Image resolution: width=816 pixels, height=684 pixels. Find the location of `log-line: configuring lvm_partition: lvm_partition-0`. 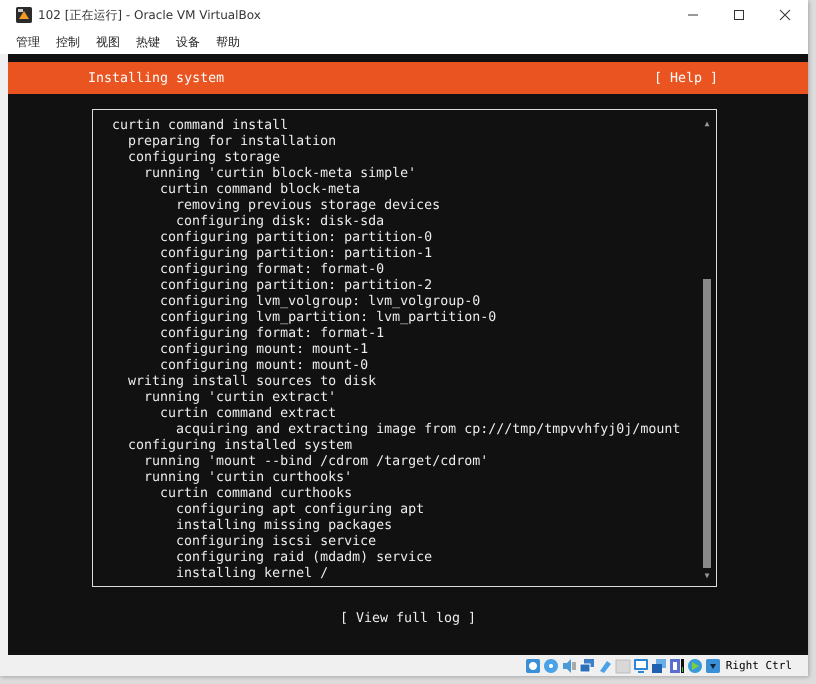

log-line: configuring lvm_partition: lvm_partition-0 is located at coordinates (328, 317).